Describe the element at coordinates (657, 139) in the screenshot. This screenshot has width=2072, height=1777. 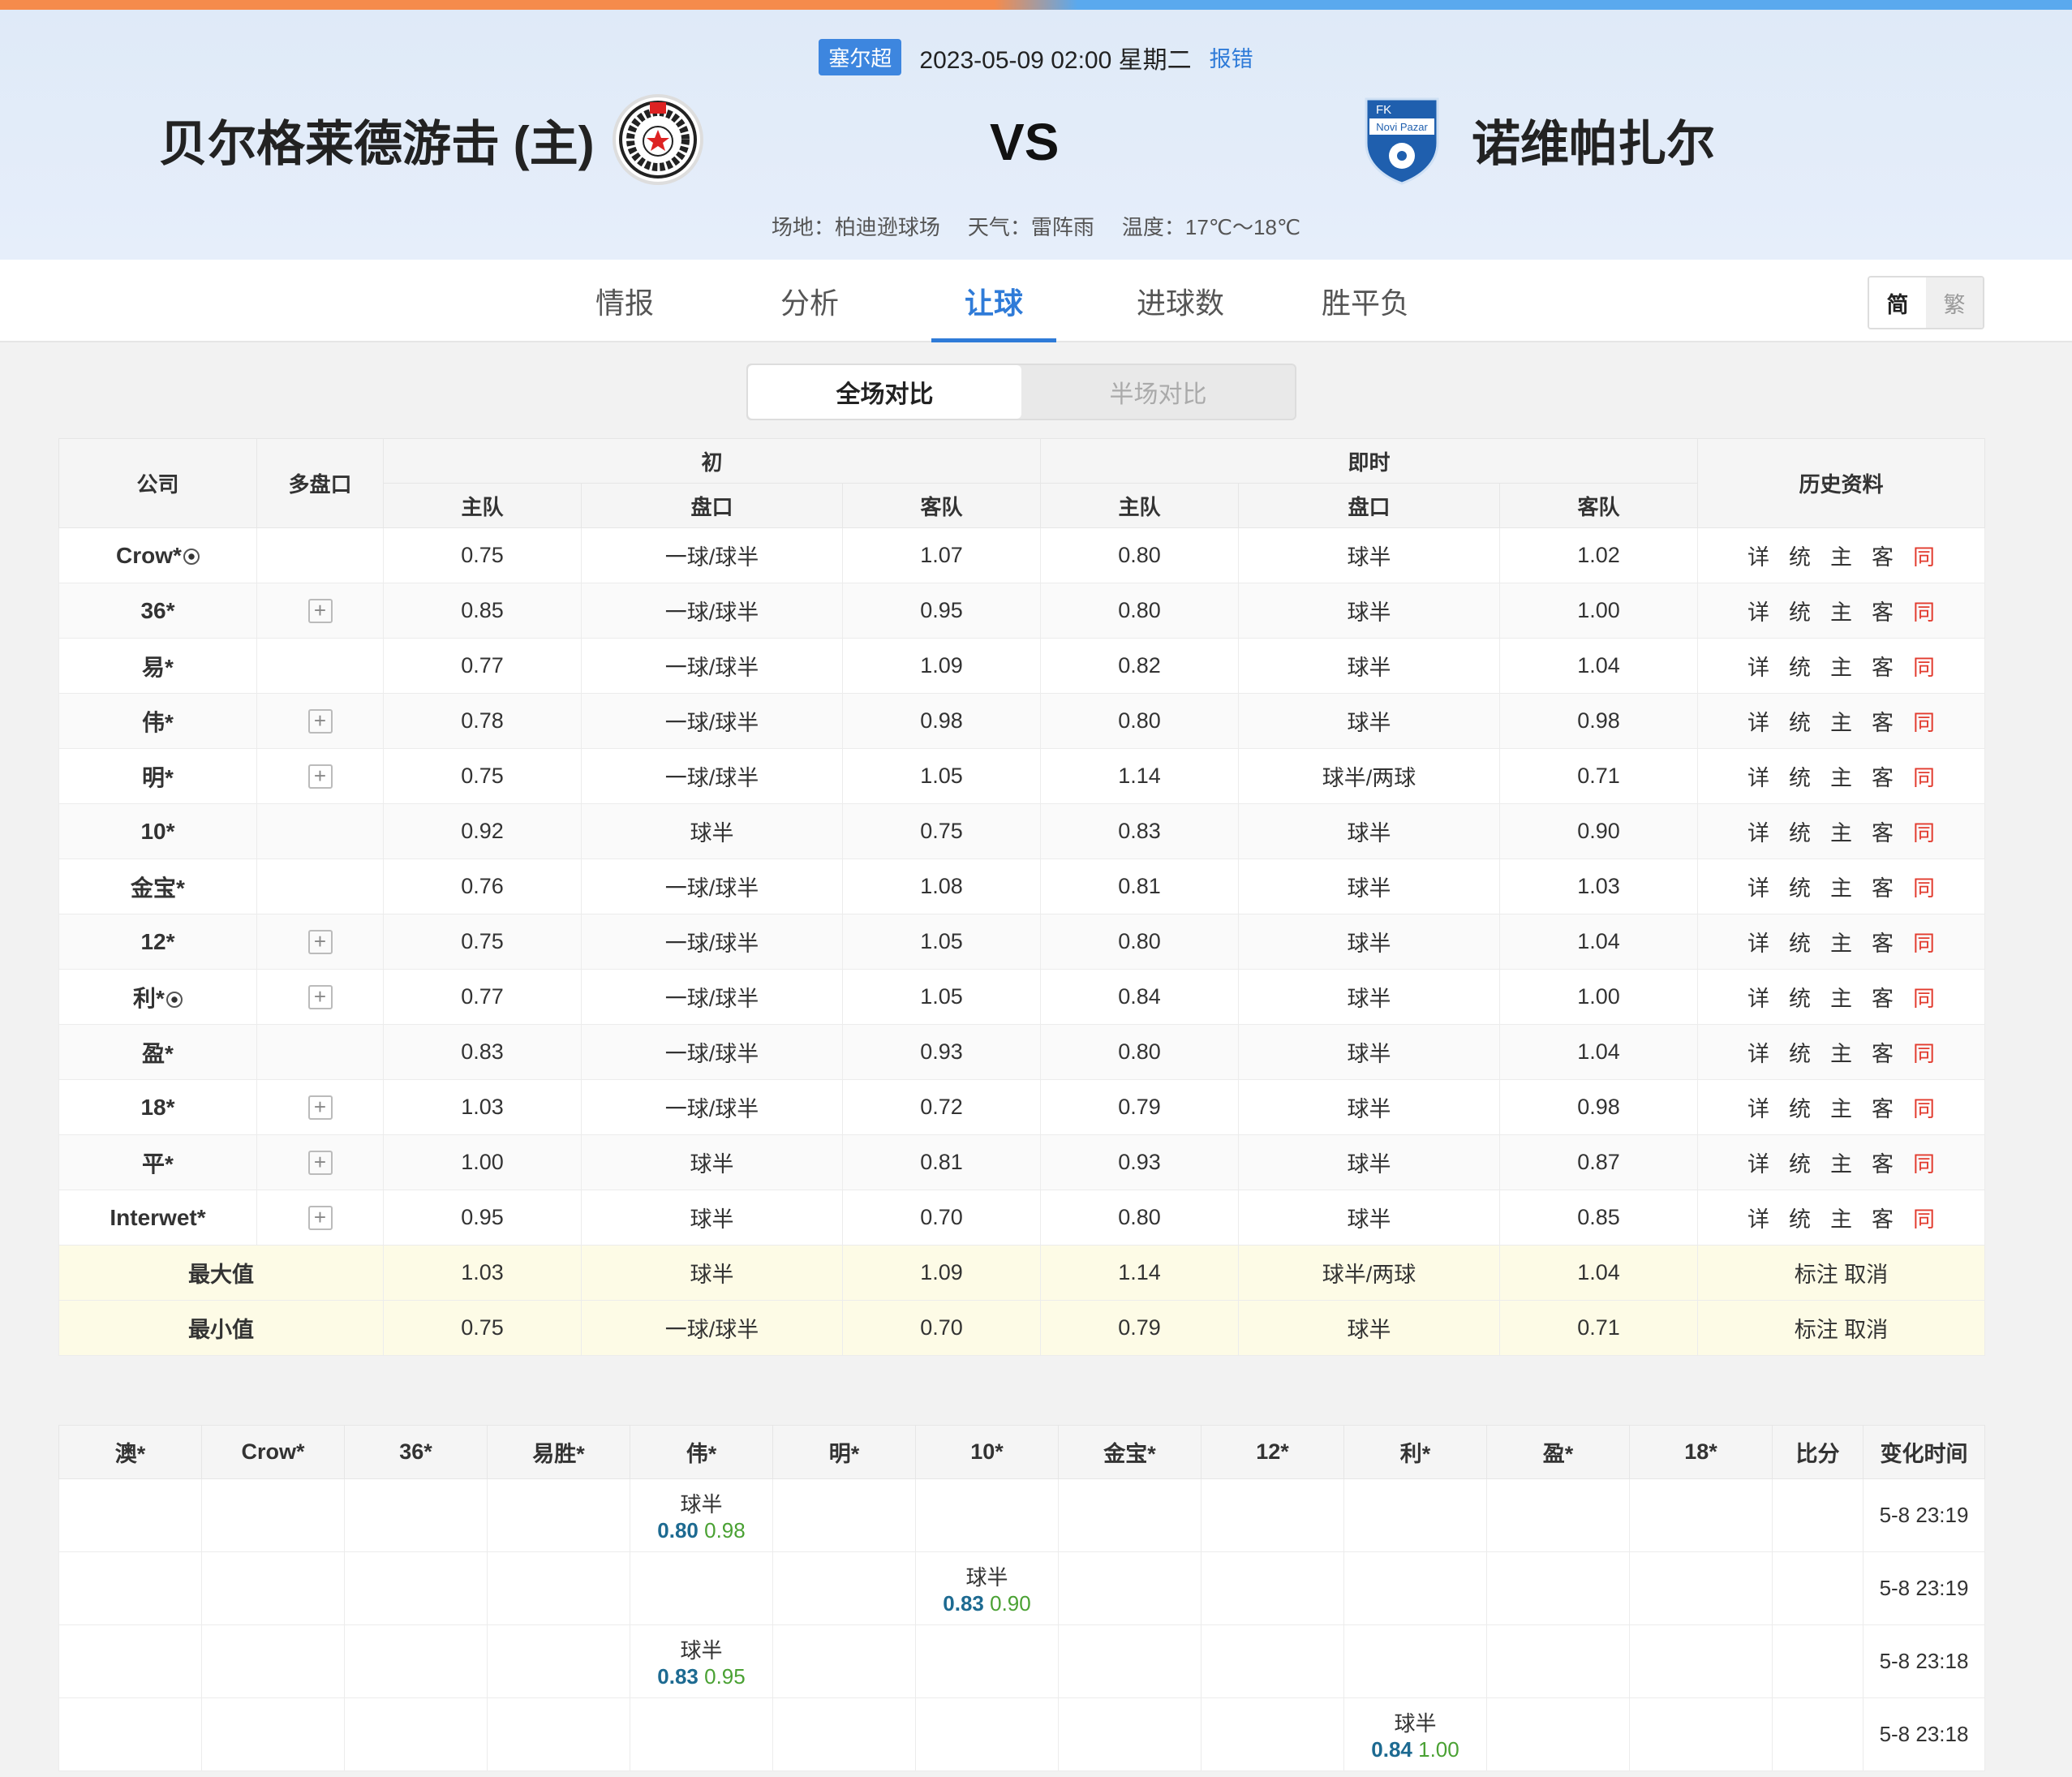
I see `home-team-logo` at that location.